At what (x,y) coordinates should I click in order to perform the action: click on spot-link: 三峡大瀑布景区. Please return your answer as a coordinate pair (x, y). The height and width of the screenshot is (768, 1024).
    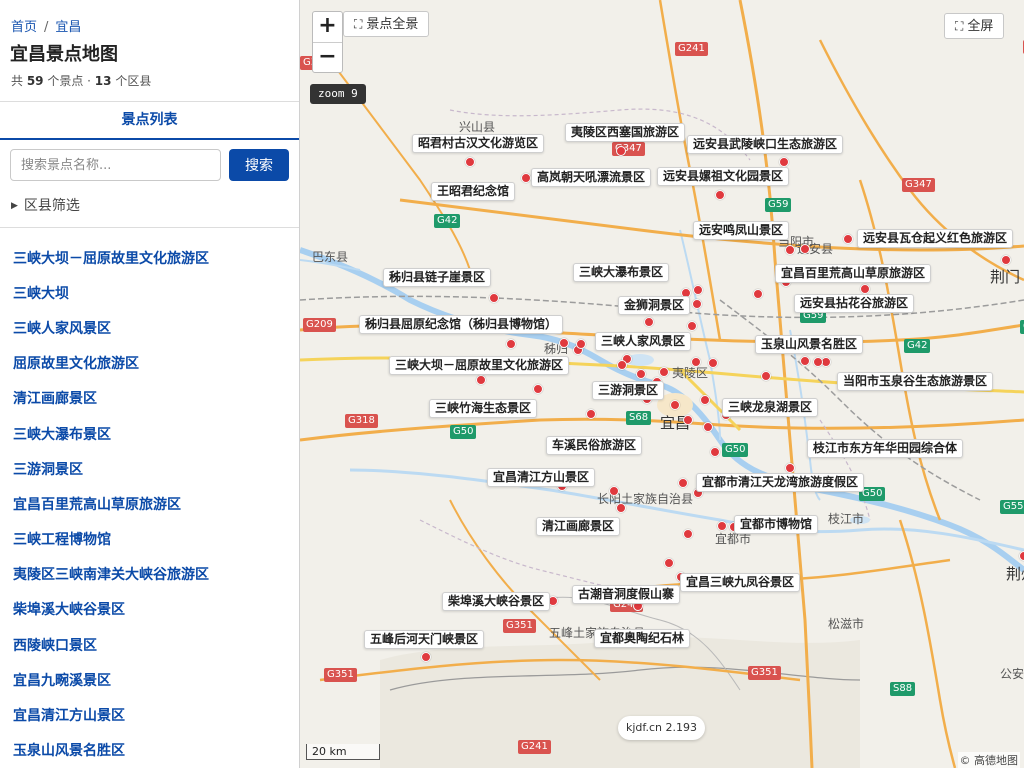
    Looking at the image, I should click on (62, 434).